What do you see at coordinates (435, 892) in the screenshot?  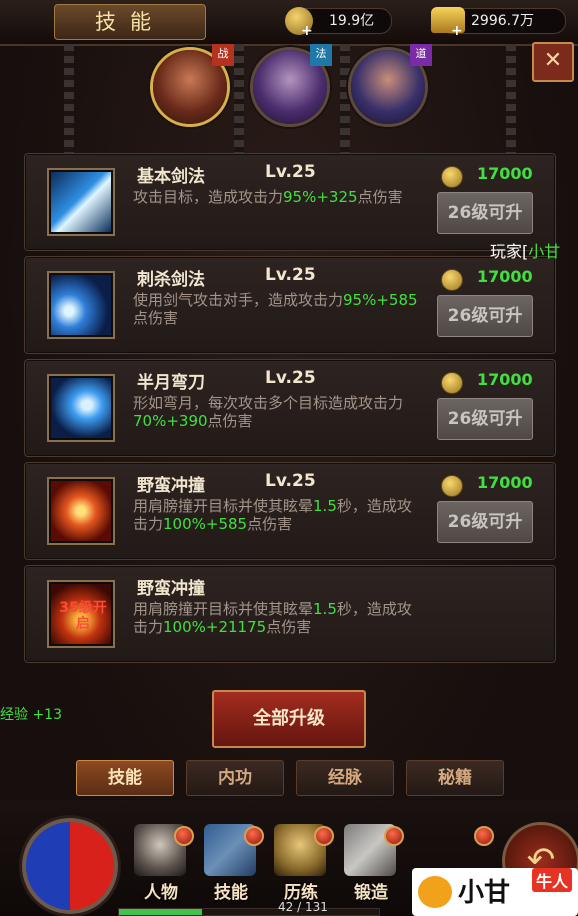 I see `mascot-logo-icon` at bounding box center [435, 892].